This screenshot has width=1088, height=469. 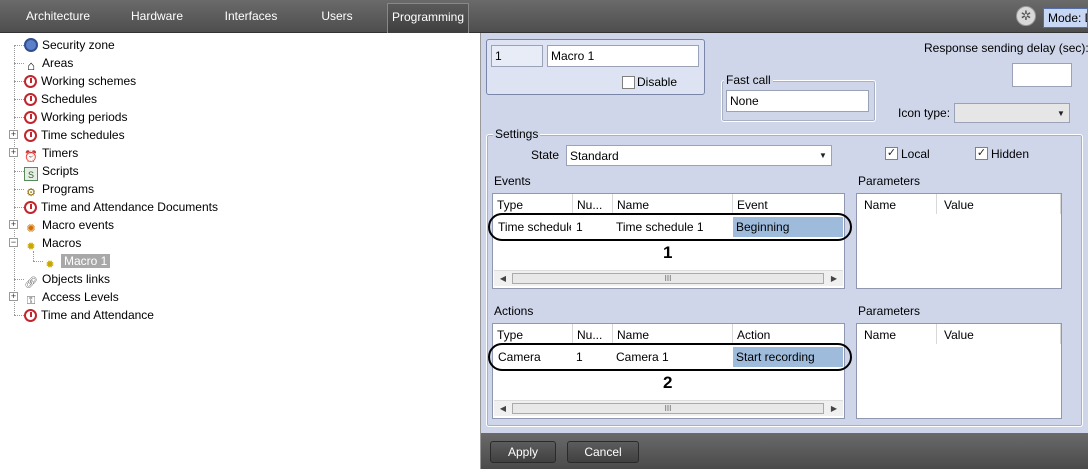 What do you see at coordinates (959, 241) in the screenshot?
I see `events-parameters-grid: Name Value` at bounding box center [959, 241].